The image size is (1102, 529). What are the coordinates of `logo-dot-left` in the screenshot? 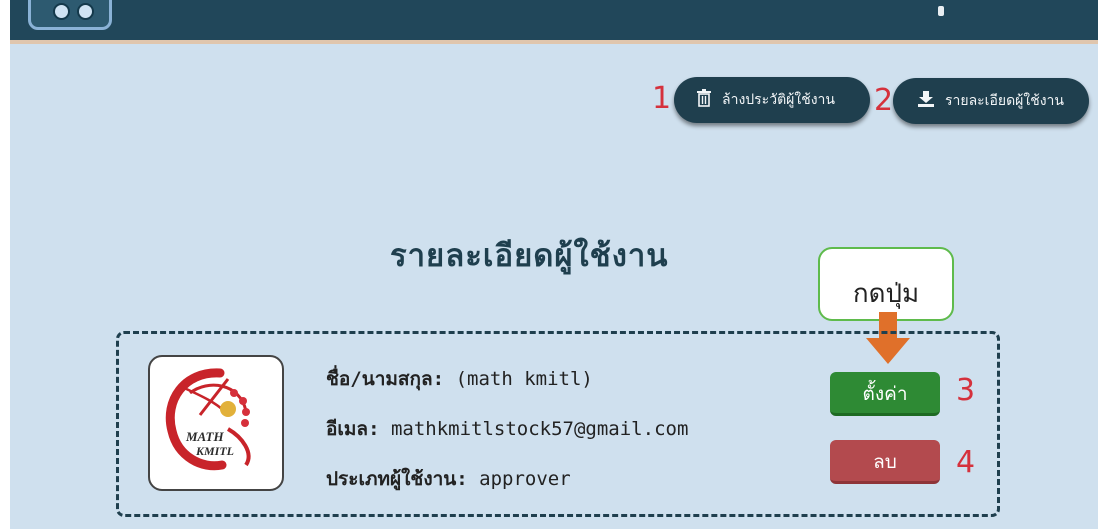 It's located at (61, 11).